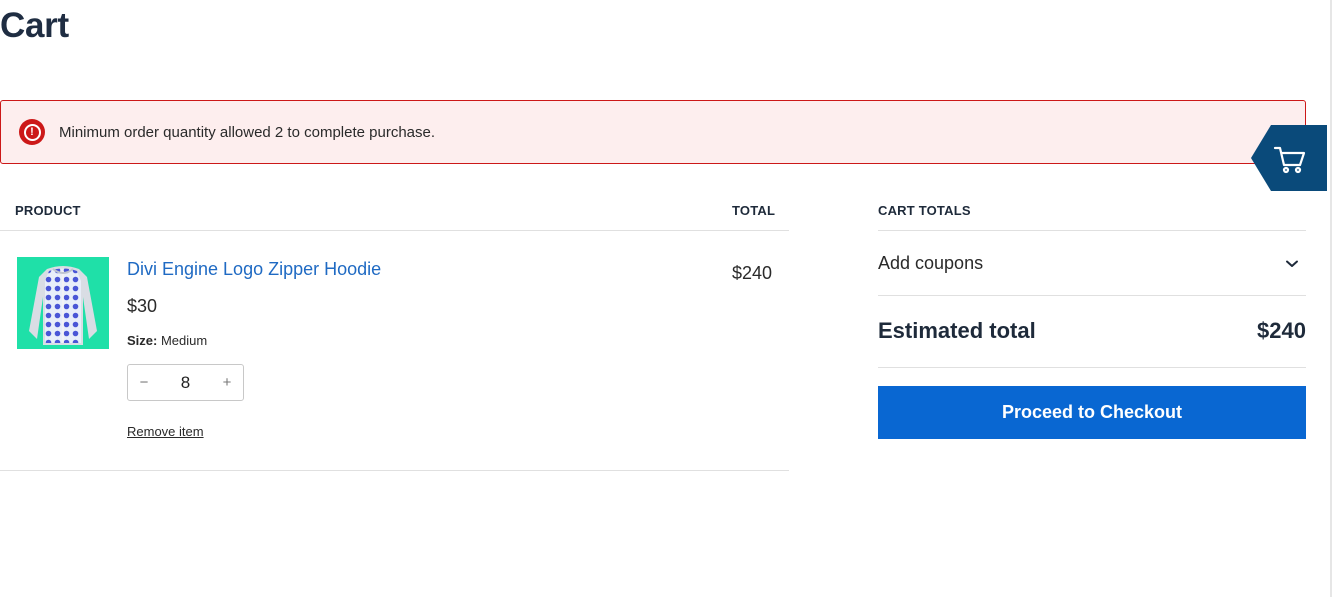 This screenshot has width=1332, height=597. I want to click on quantity-stepper: − 8 +, so click(185, 382).